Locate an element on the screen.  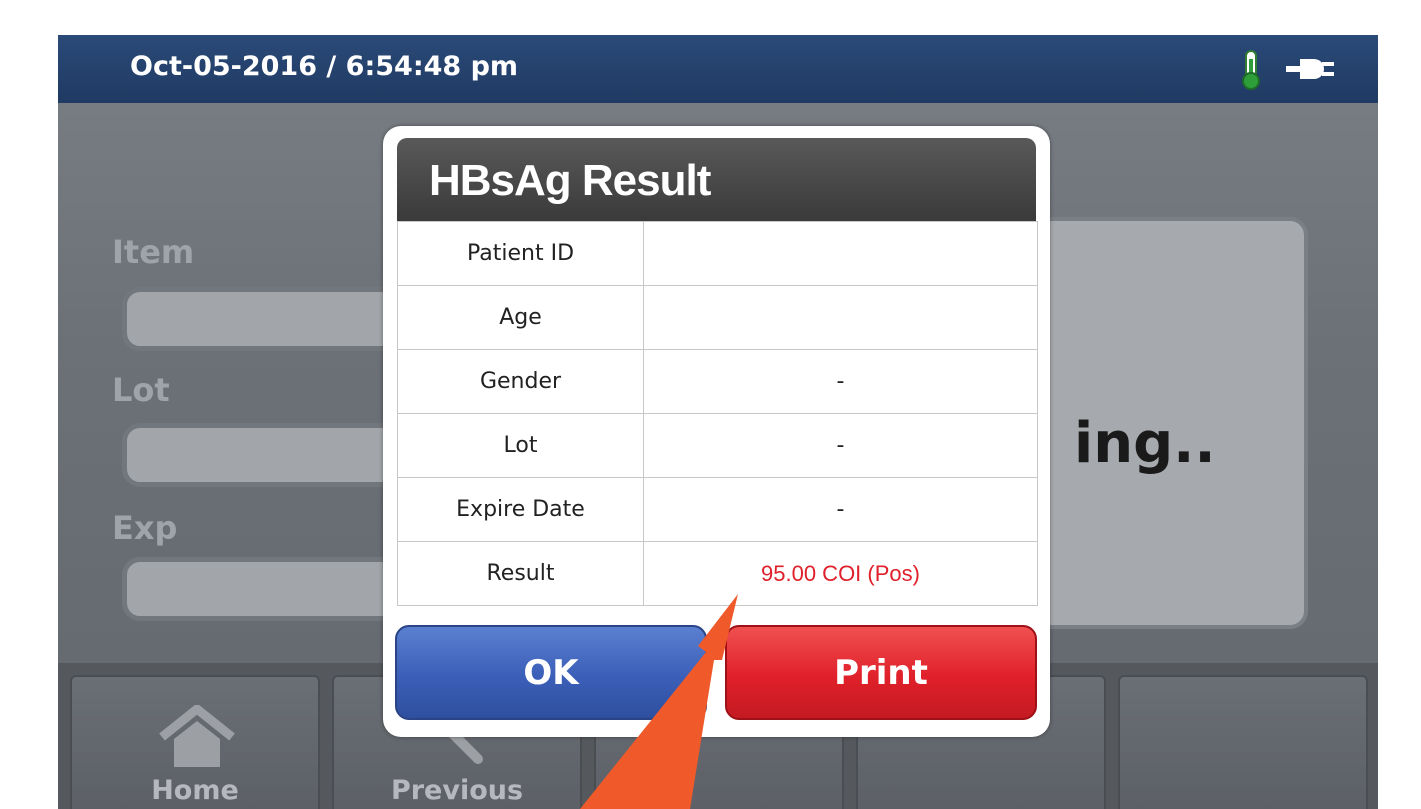
table-row: Expire Date - is located at coordinates (717, 509).